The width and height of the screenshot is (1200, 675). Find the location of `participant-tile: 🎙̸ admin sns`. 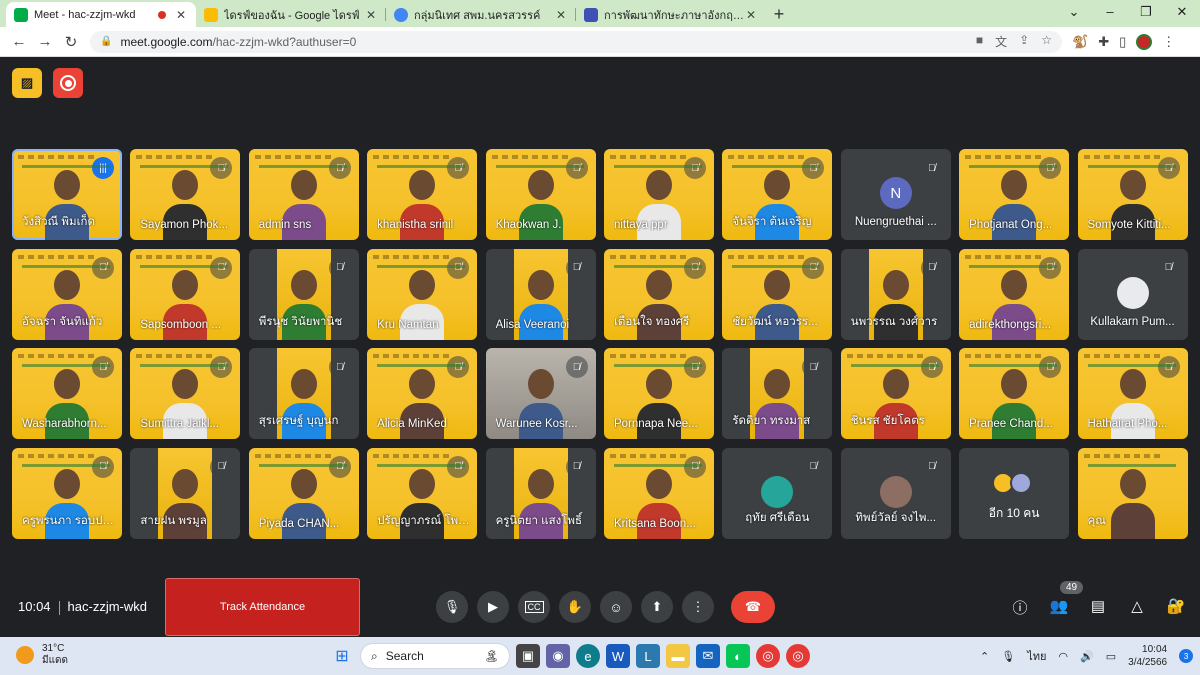

participant-tile: 🎙̸ admin sns is located at coordinates (303, 194).